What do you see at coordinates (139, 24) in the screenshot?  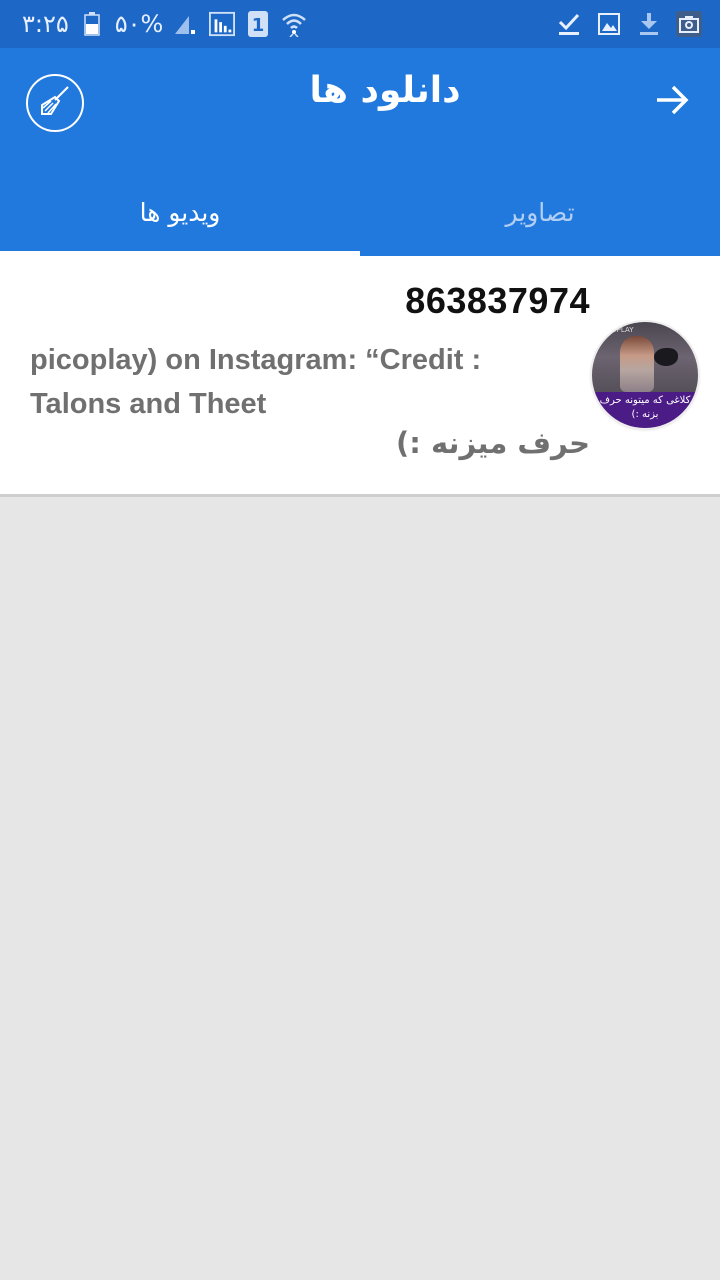 I see `battery-percent: ۵۰%` at bounding box center [139, 24].